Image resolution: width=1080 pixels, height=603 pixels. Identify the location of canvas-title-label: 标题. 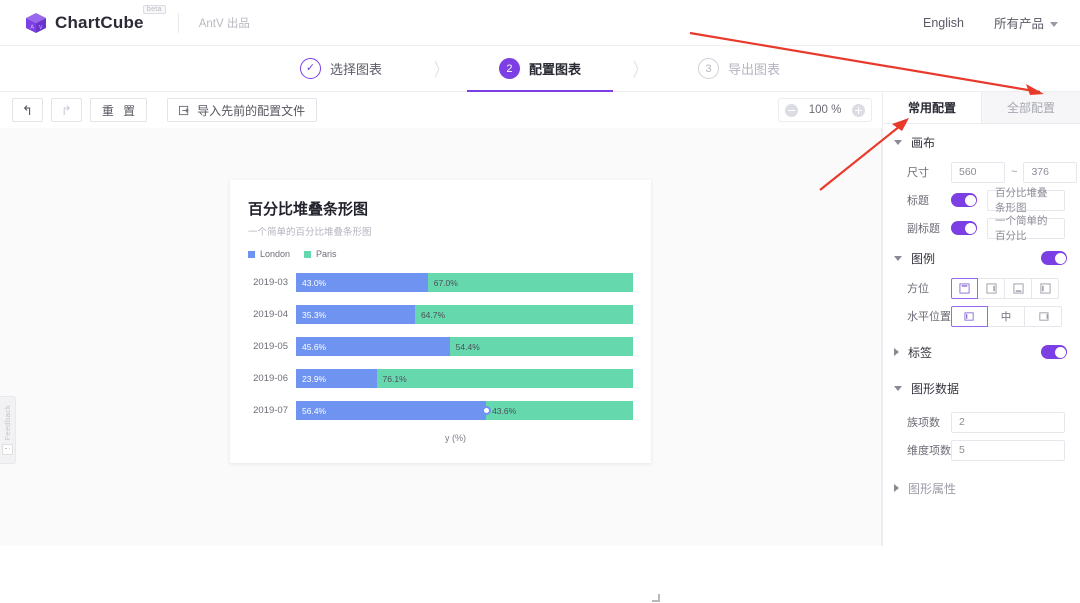
(918, 201).